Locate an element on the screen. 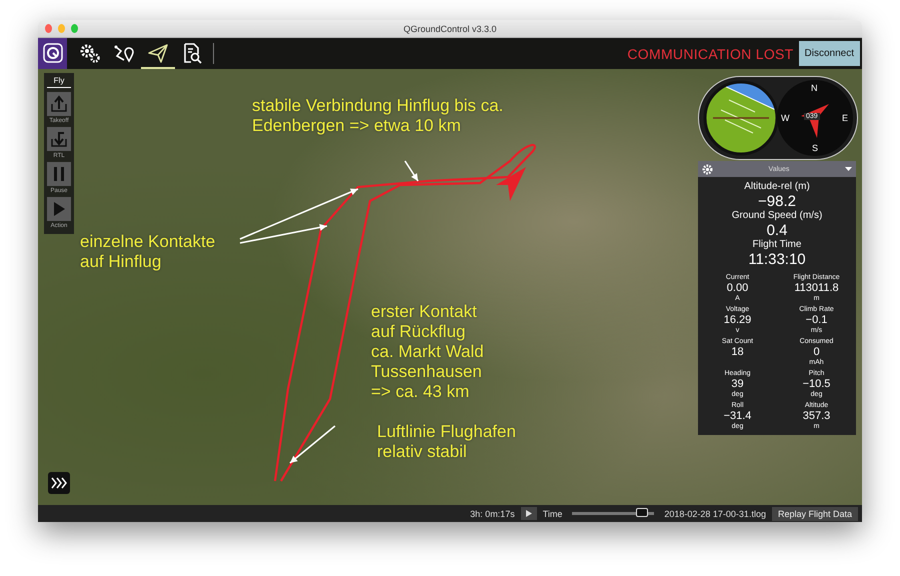 The width and height of the screenshot is (900, 576). value-reading: −98.2 is located at coordinates (777, 201).